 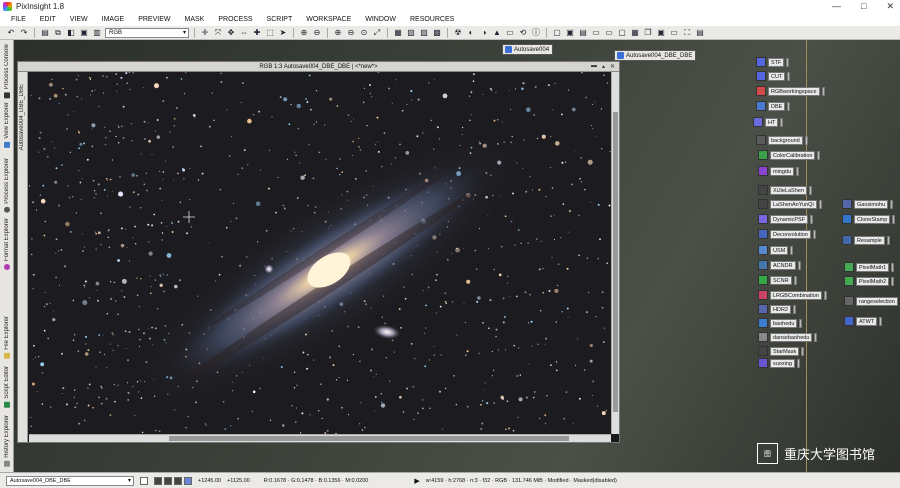 I want to click on tile-icon: ▦, so click(x=635, y=33).